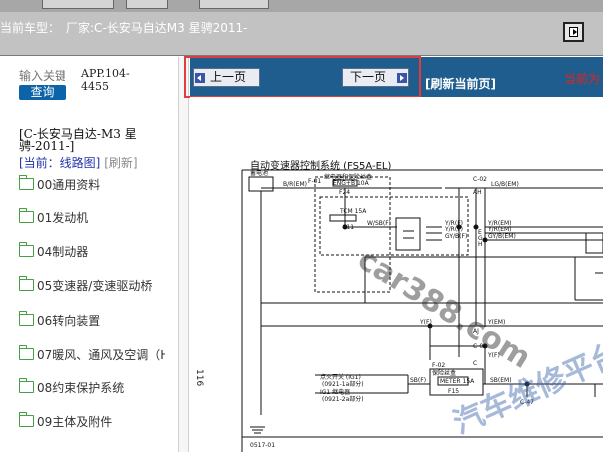 This screenshot has height=452, width=603. Describe the element at coordinates (301, 34) in the screenshot. I see `vehicle-bar: 当前车型： 厂家:C-长安马自达M3 星骋2011-` at that location.